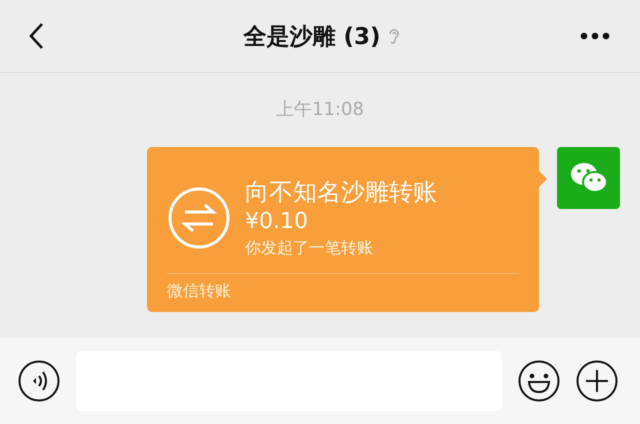 The width and height of the screenshot is (640, 424). What do you see at coordinates (199, 218) in the screenshot?
I see `transfer-icon` at bounding box center [199, 218].